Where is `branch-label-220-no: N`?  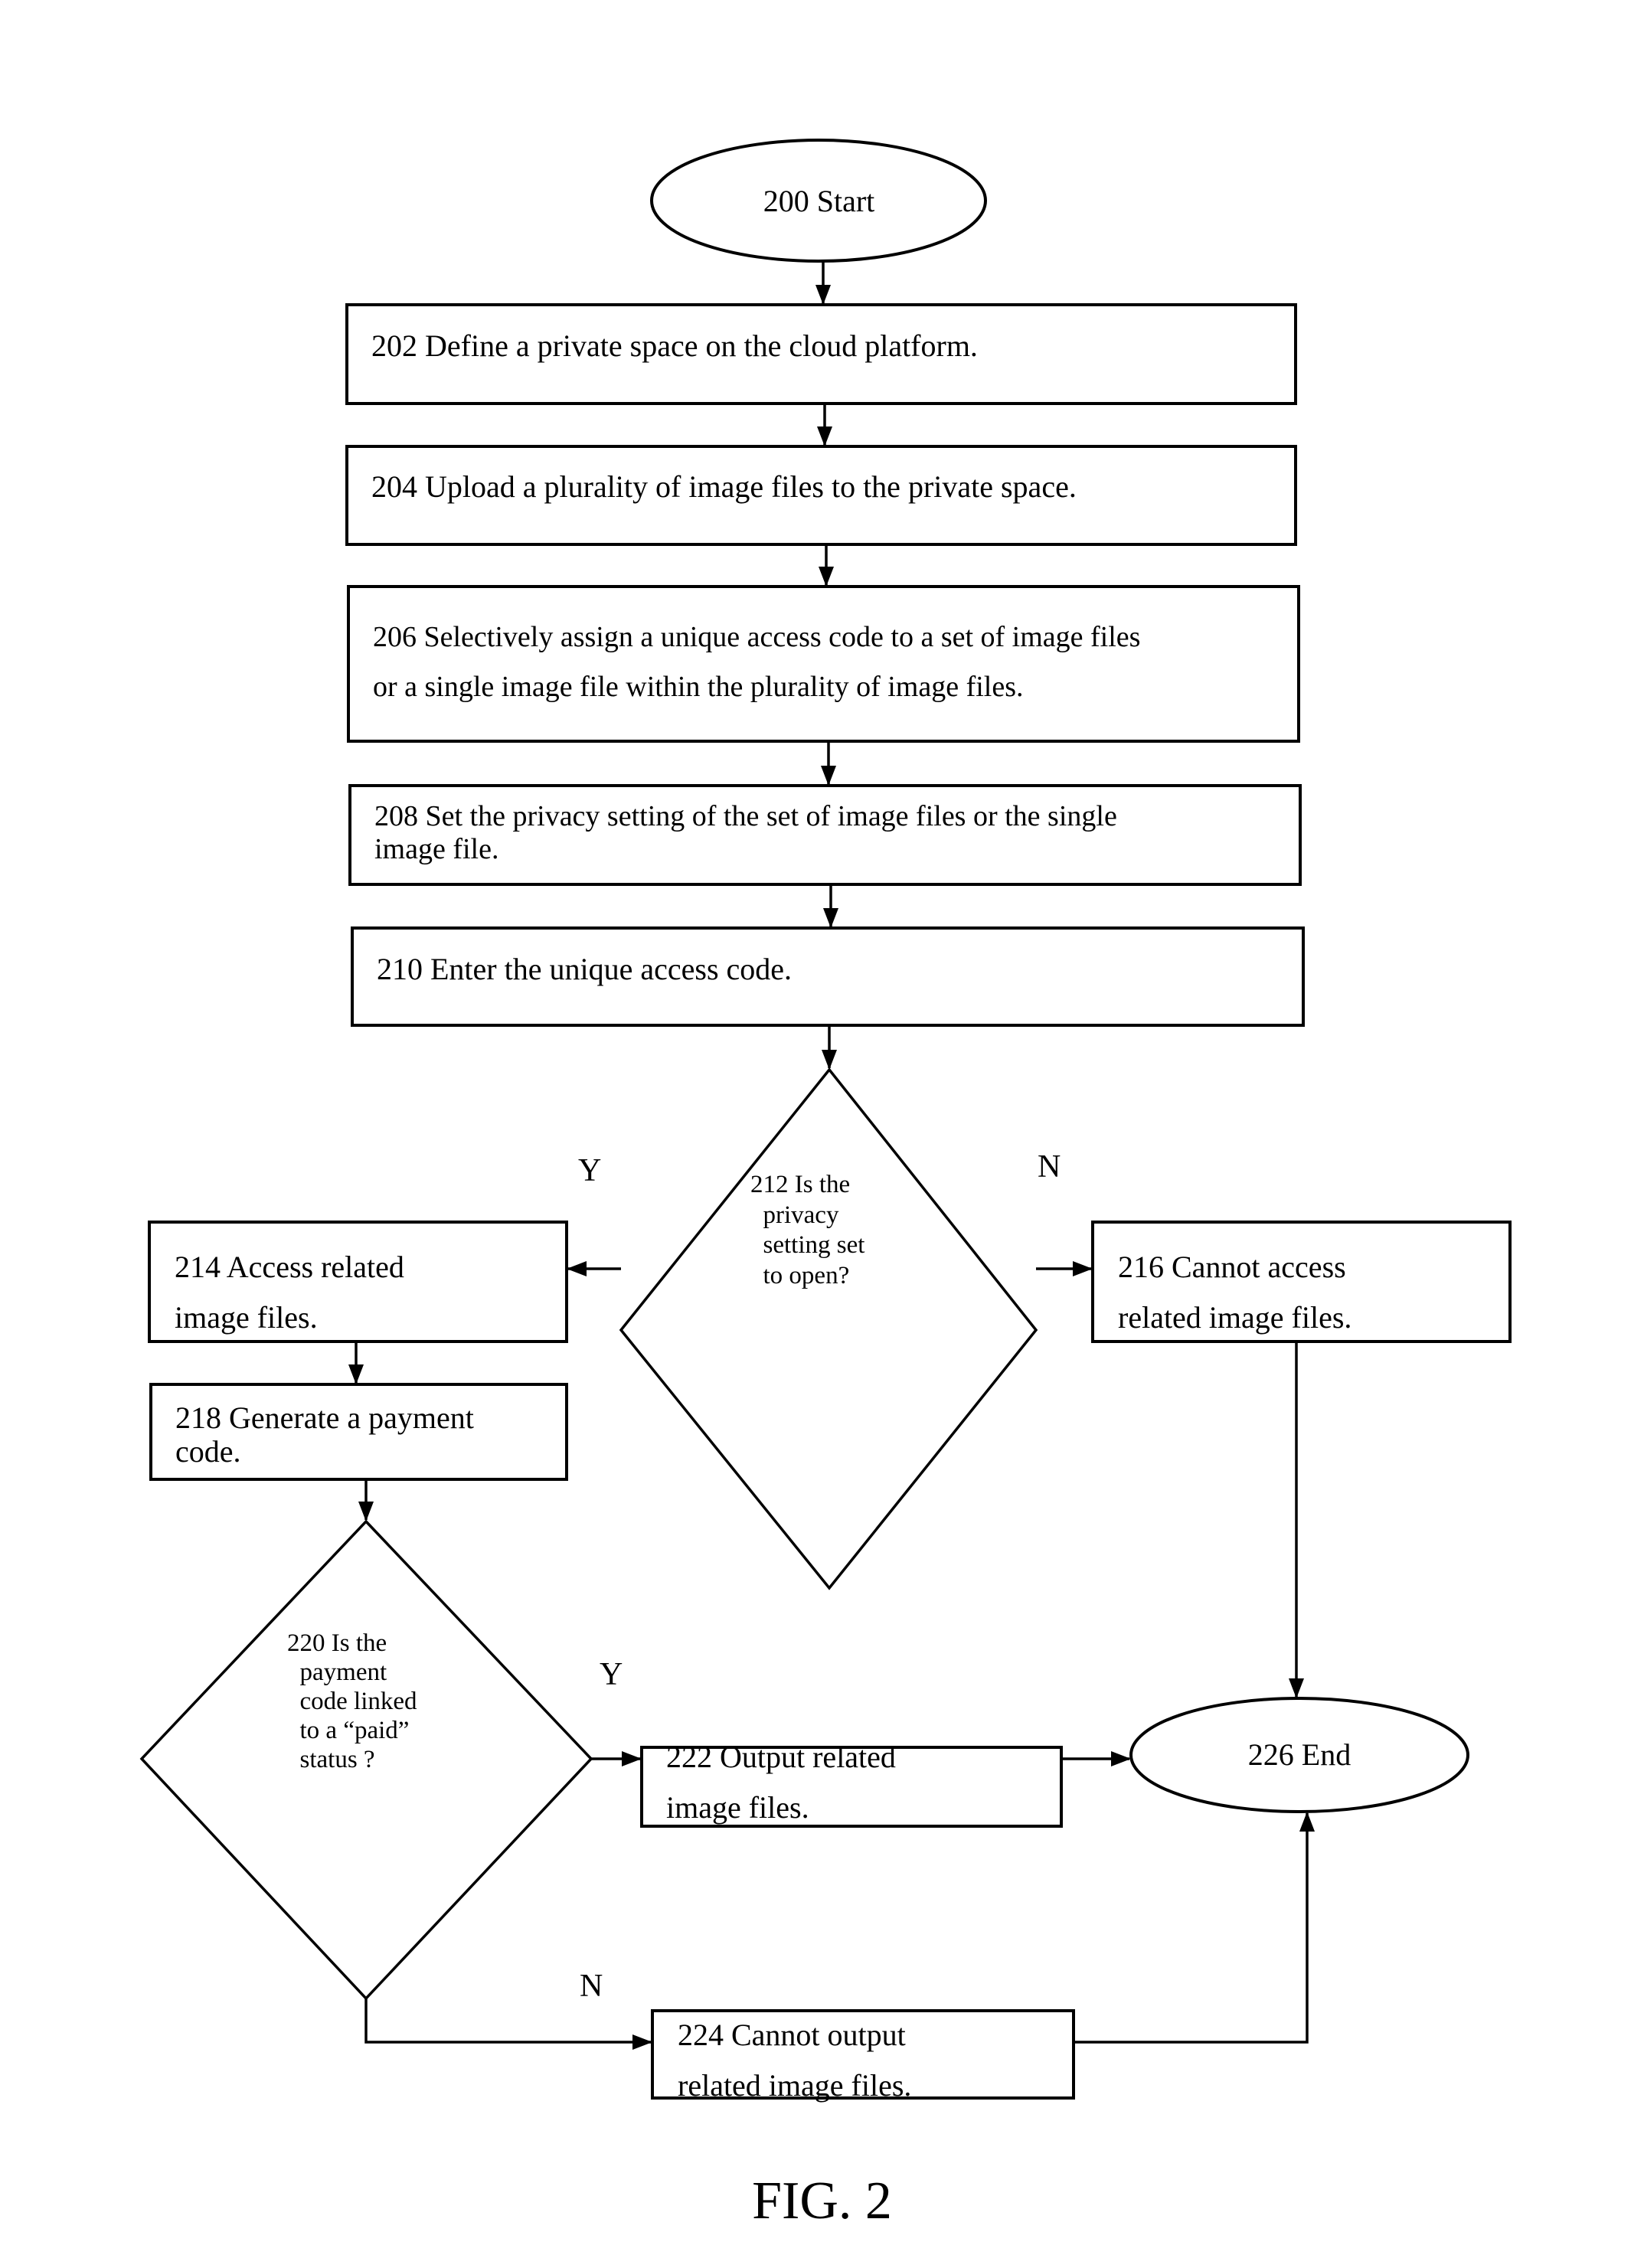 branch-label-220-no: N is located at coordinates (591, 1986).